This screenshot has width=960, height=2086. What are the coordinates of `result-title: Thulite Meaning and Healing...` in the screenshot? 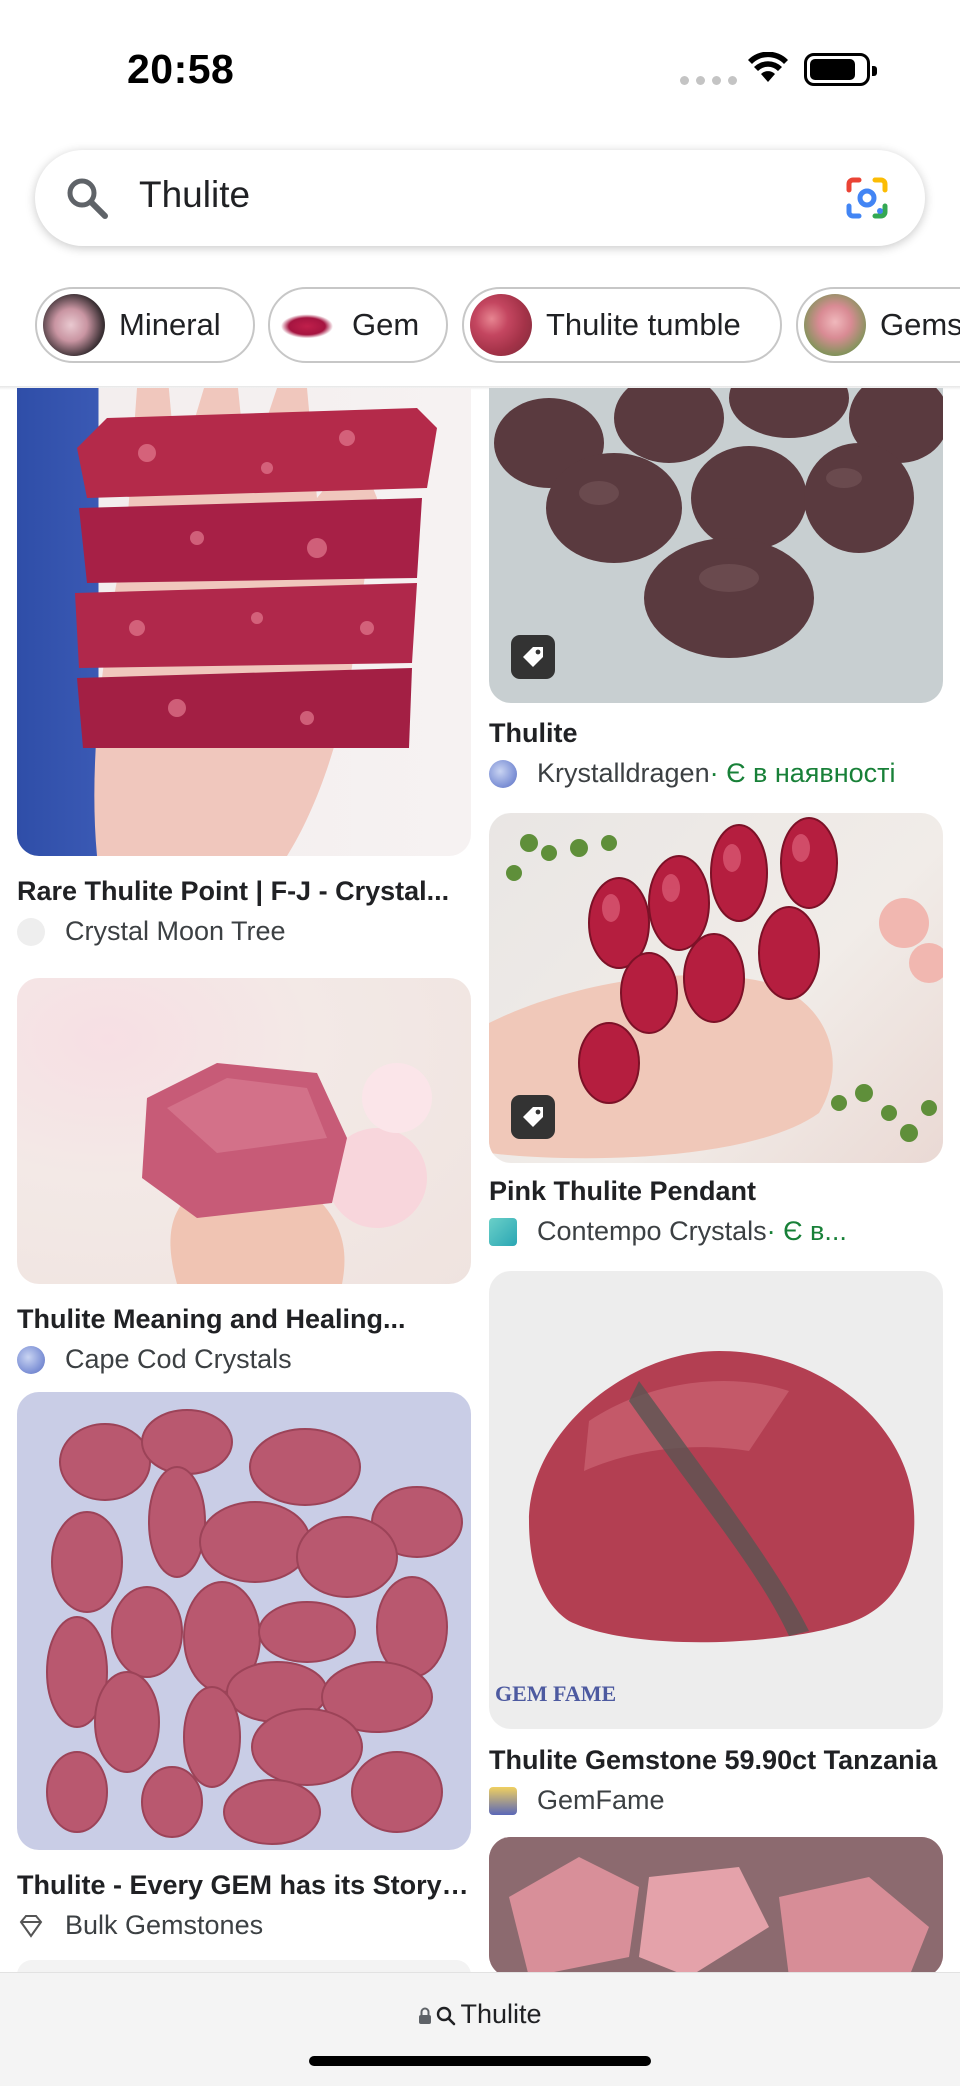 It's located at (244, 1319).